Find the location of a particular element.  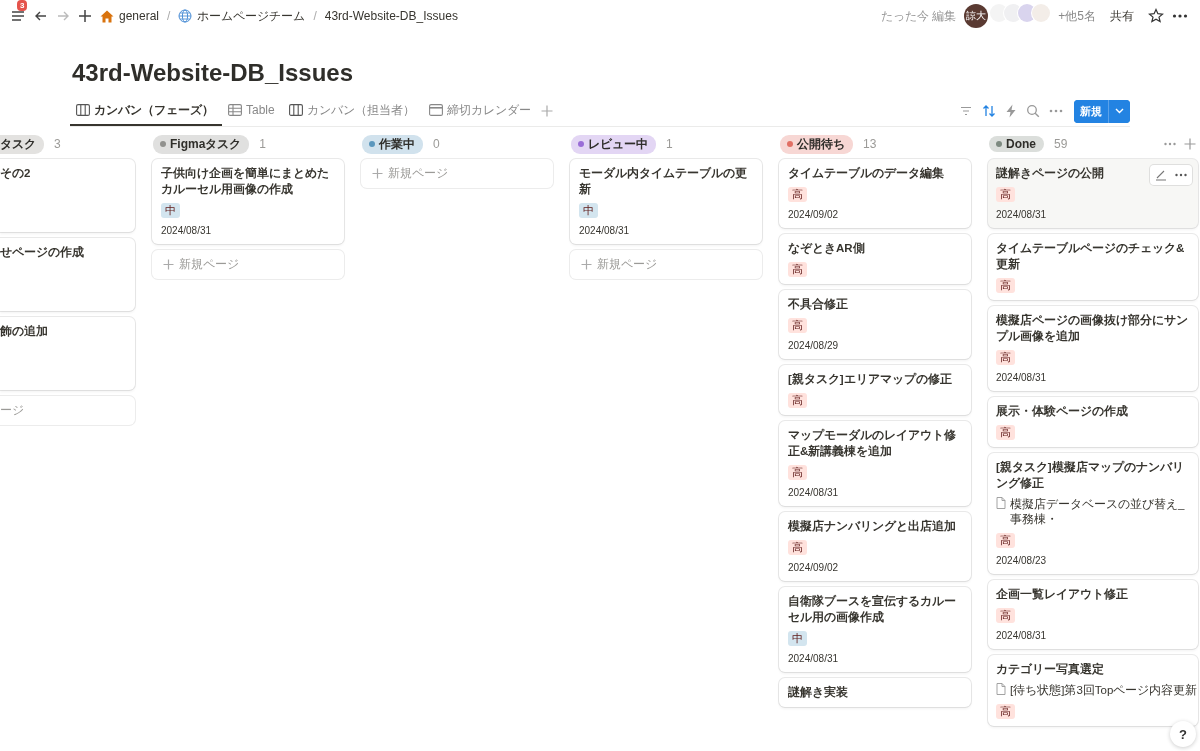

view-tab: Table is located at coordinates (252, 111).